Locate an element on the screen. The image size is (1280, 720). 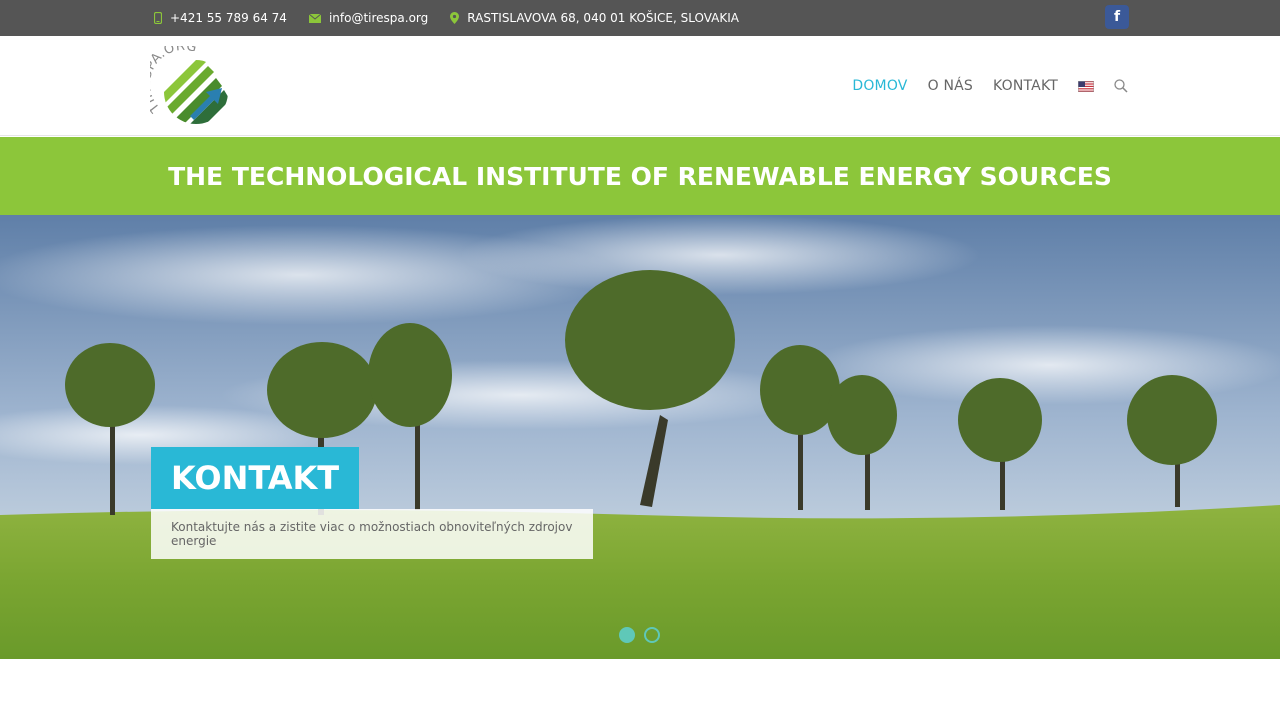
email-contact: info@tirespa.org is located at coordinates (368, 18).